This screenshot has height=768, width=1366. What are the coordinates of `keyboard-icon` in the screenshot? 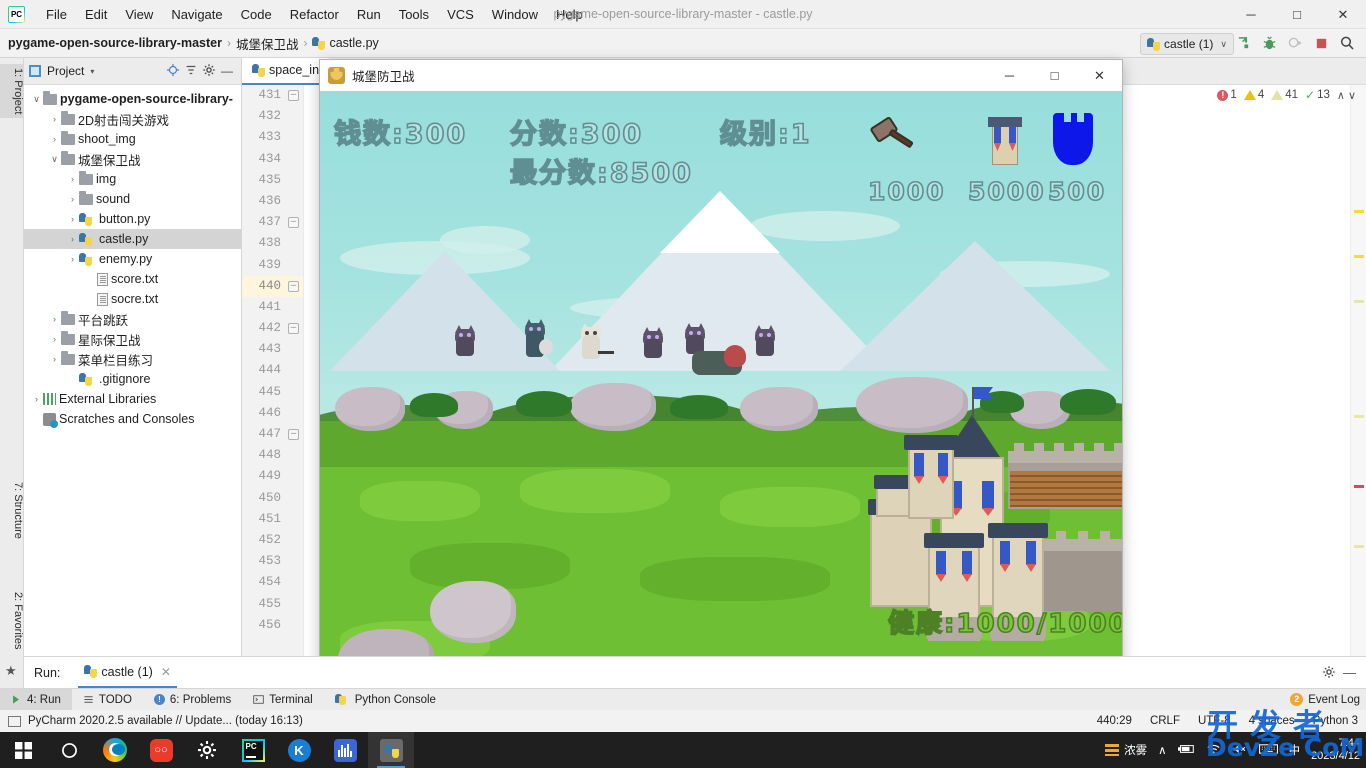 It's located at (1268, 750).